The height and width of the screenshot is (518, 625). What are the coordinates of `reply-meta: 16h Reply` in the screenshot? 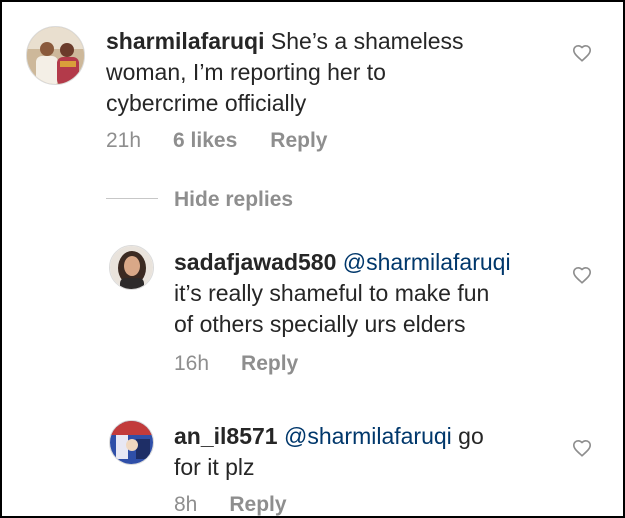 It's located at (236, 364).